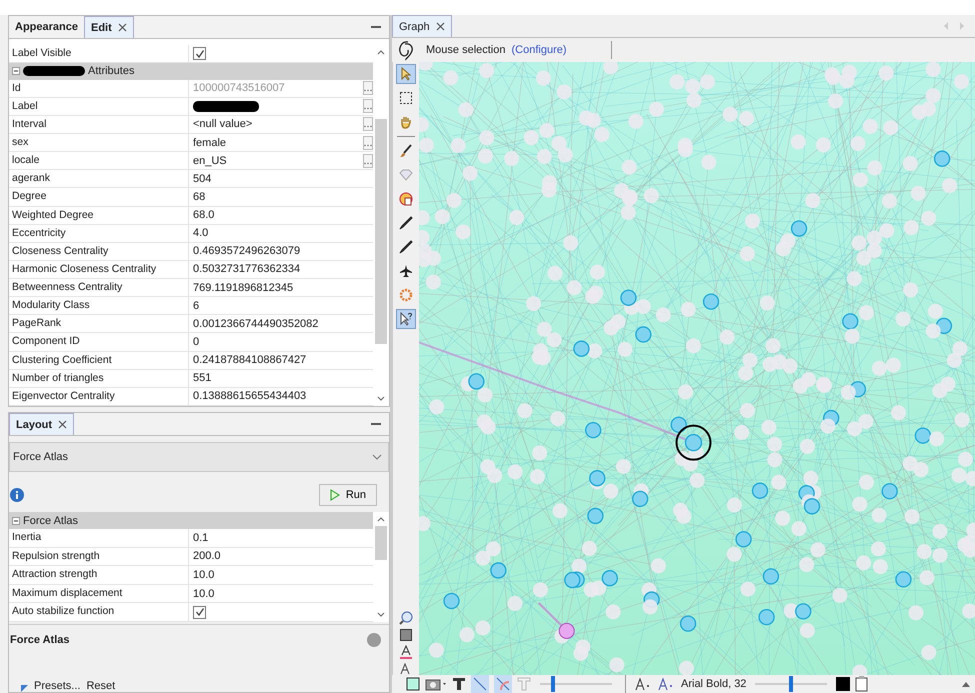 The width and height of the screenshot is (975, 693). Describe the element at coordinates (99, 342) in the screenshot. I see `property-name: Component ID` at that location.